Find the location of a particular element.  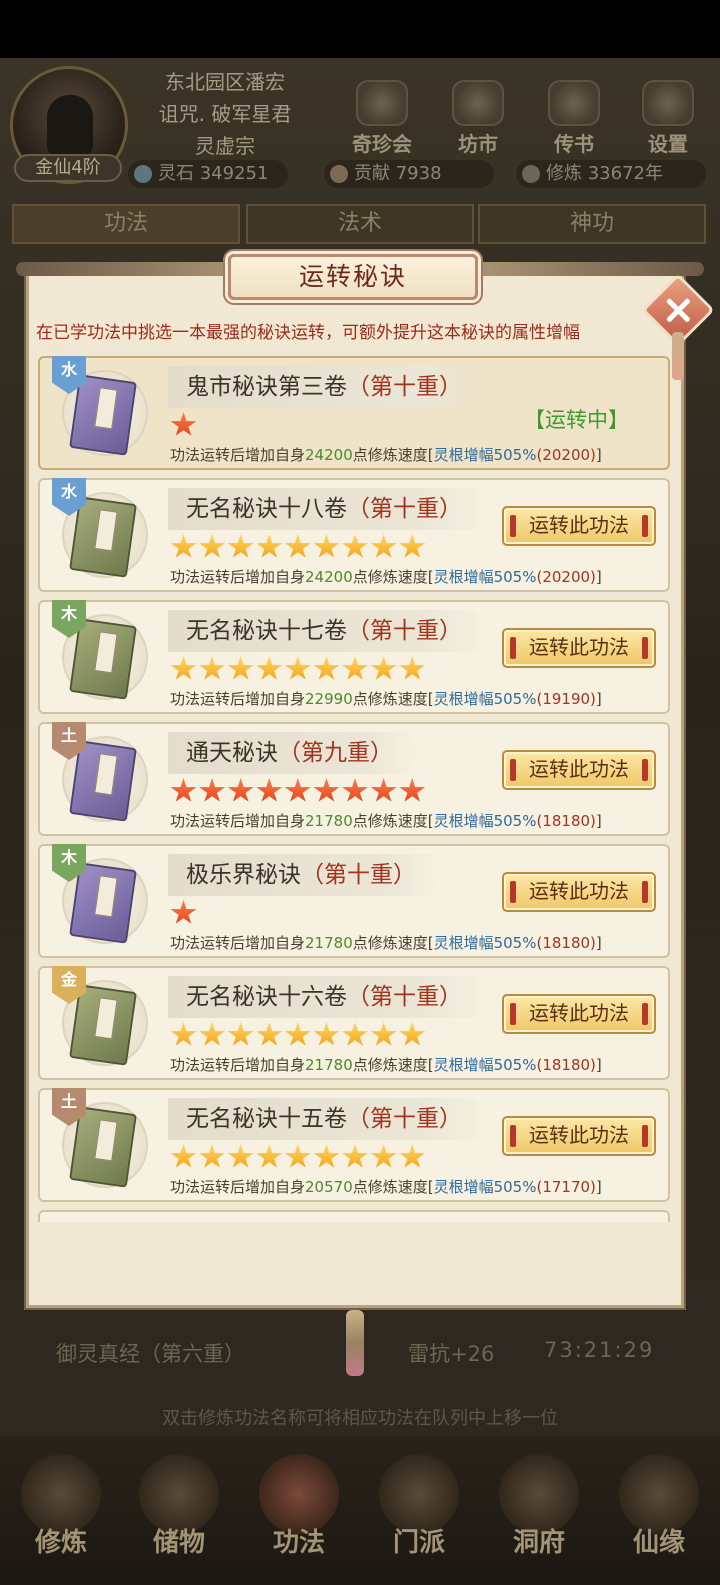

speed-value: 22990 is located at coordinates (329, 699).